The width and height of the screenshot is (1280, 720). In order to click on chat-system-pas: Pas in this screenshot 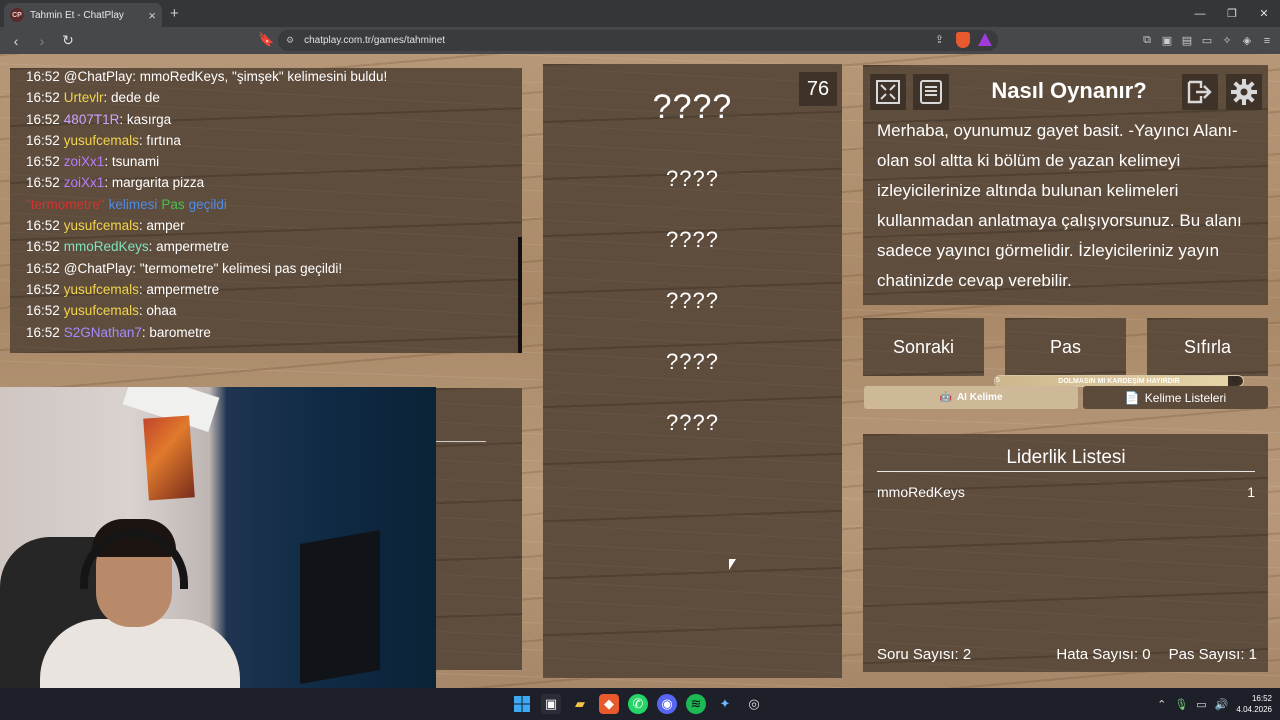, I will do `click(173, 204)`.